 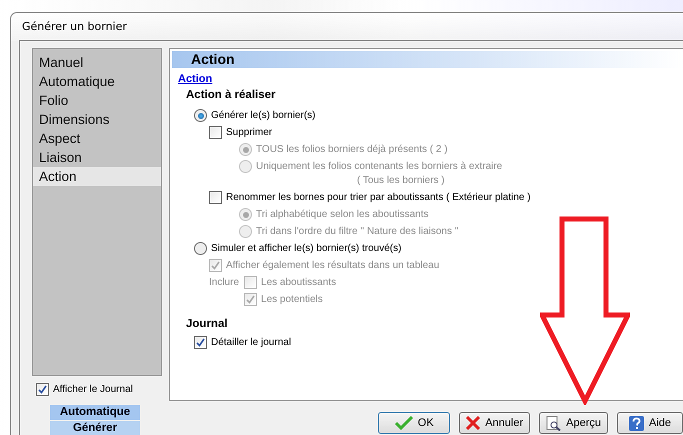 I want to click on checkbox-option: Détailler le journal, so click(x=243, y=342).